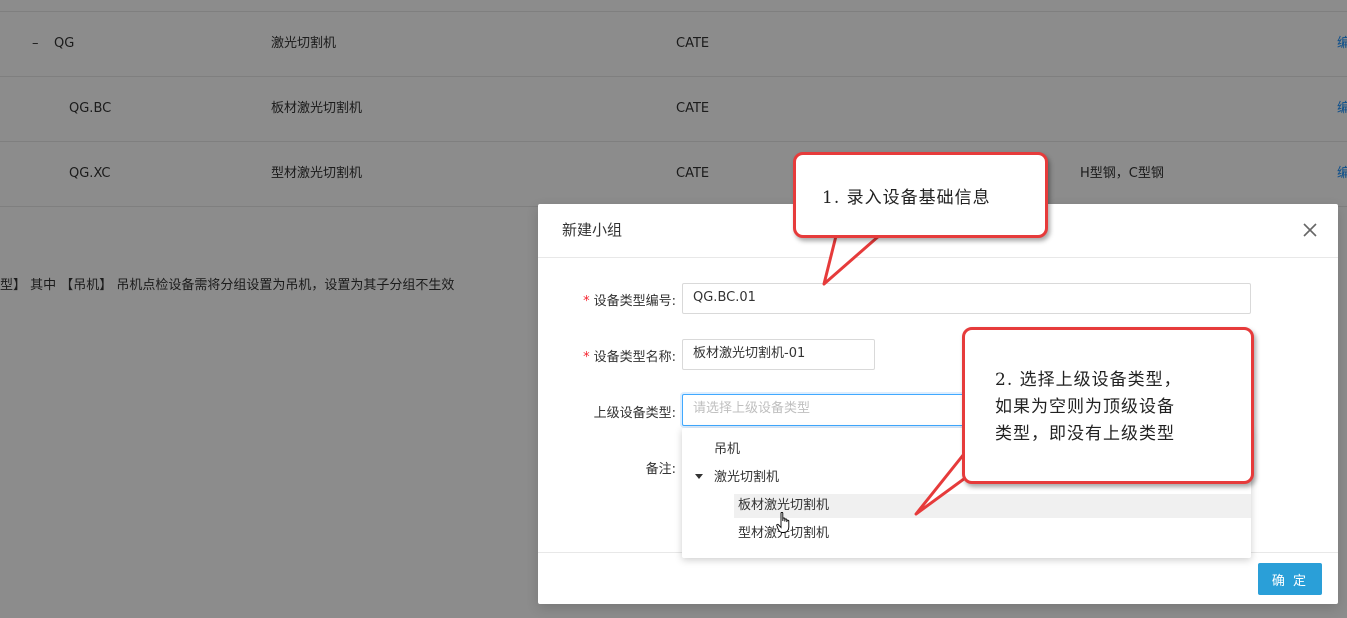  I want to click on callout-step-2: 2. 选择上级设备类型， 如果为空则为顶级设备 类型，即没有上级类型, so click(1108, 405).